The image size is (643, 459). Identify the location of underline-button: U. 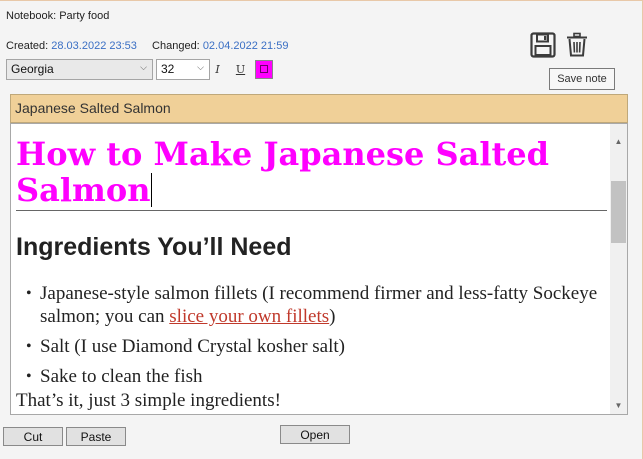
(240, 69).